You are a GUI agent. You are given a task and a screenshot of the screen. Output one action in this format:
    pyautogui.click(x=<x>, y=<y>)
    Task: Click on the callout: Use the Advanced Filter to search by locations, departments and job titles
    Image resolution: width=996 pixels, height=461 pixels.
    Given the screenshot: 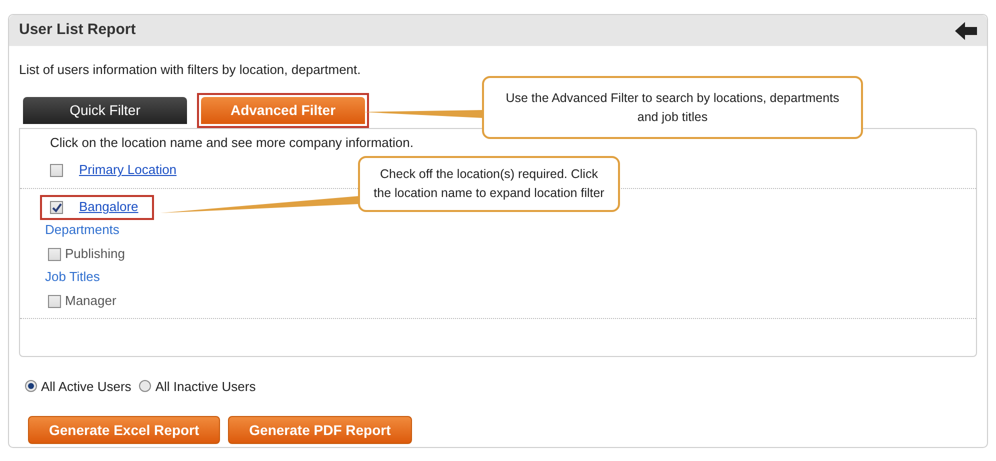 What is the action you would take?
    pyautogui.click(x=672, y=107)
    